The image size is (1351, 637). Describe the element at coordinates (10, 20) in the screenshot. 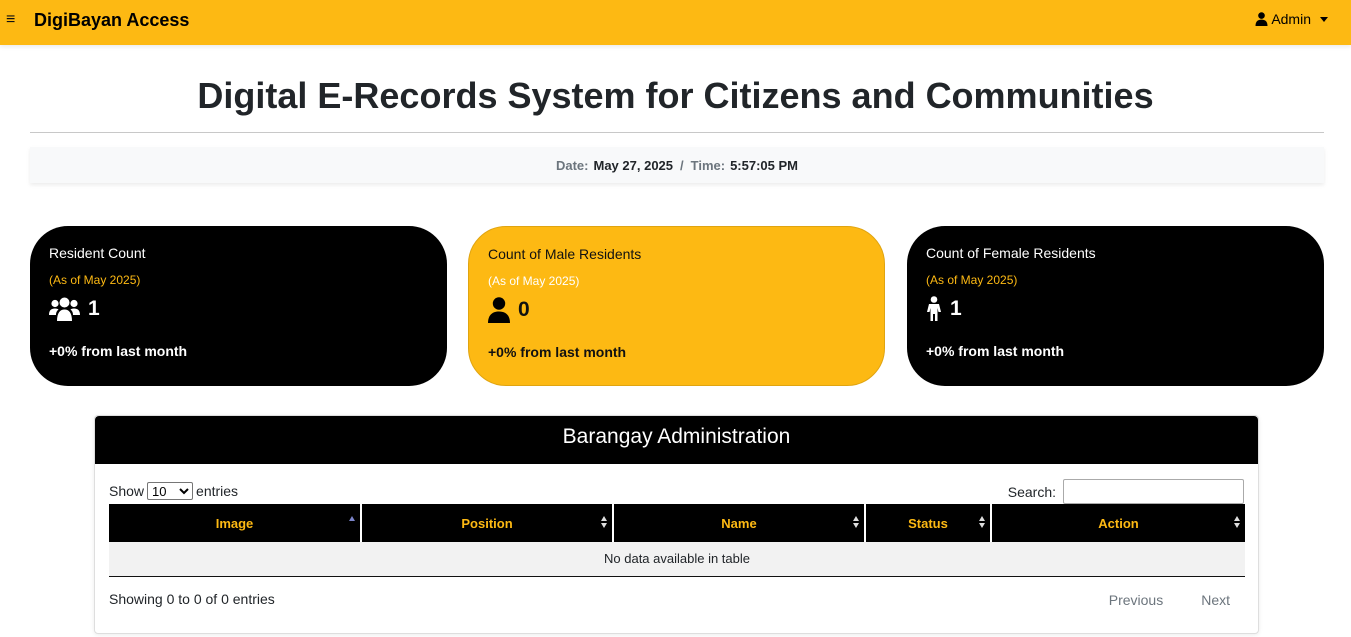

I see `hamburger-icon: ≡` at that location.